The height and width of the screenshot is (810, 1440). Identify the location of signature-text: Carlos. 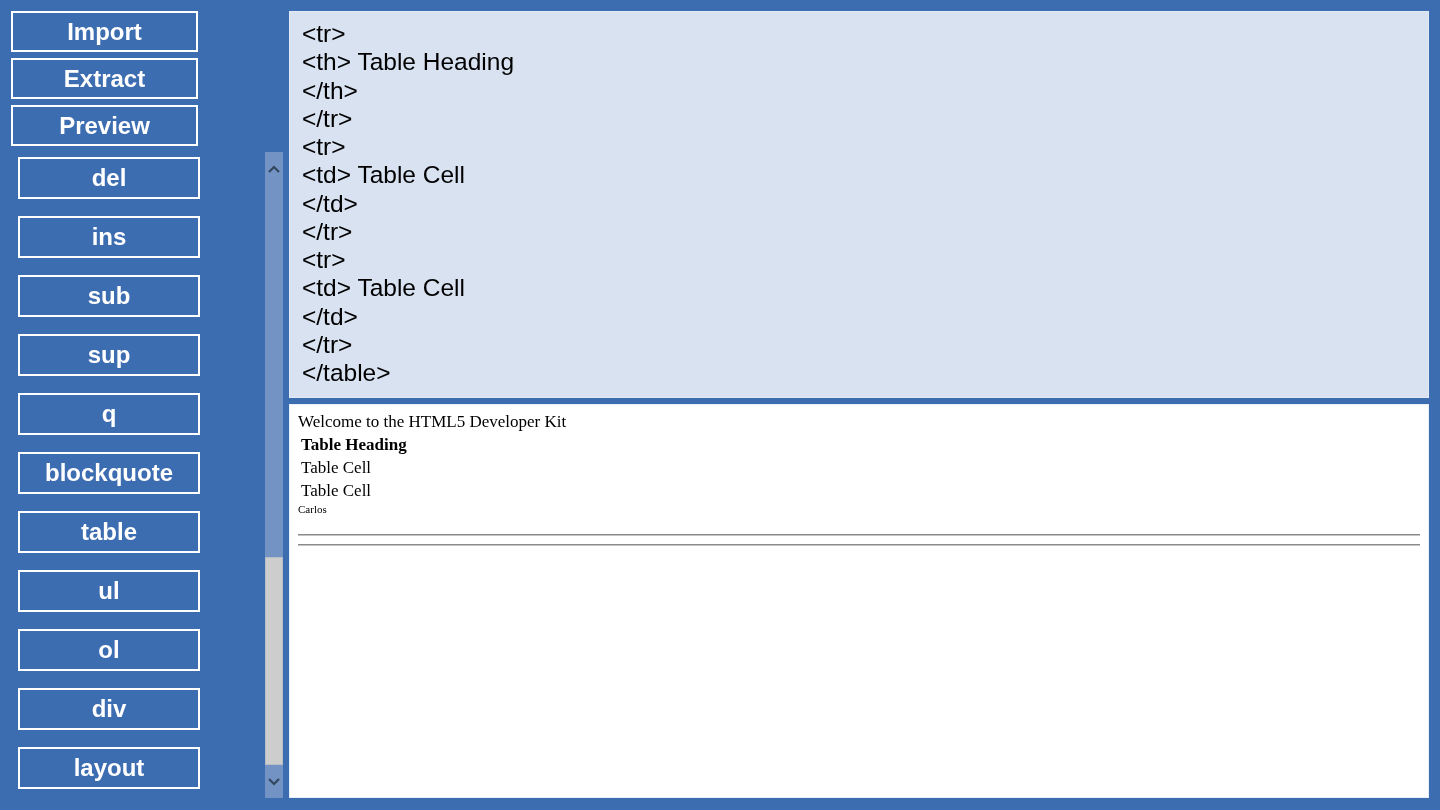
(312, 509).